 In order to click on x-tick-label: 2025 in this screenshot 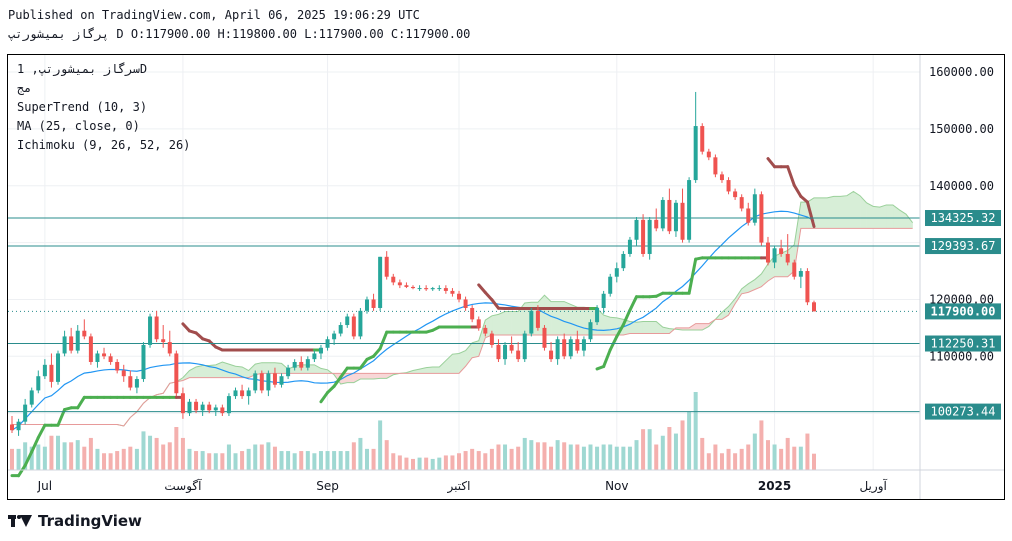, I will do `click(774, 486)`.